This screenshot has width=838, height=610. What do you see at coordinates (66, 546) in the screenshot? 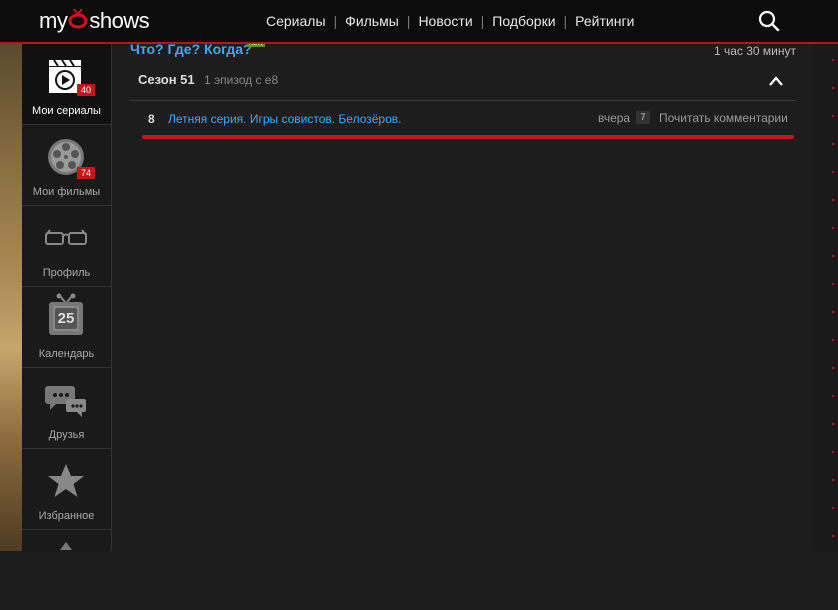
I see `partial-sidebar-icon` at bounding box center [66, 546].